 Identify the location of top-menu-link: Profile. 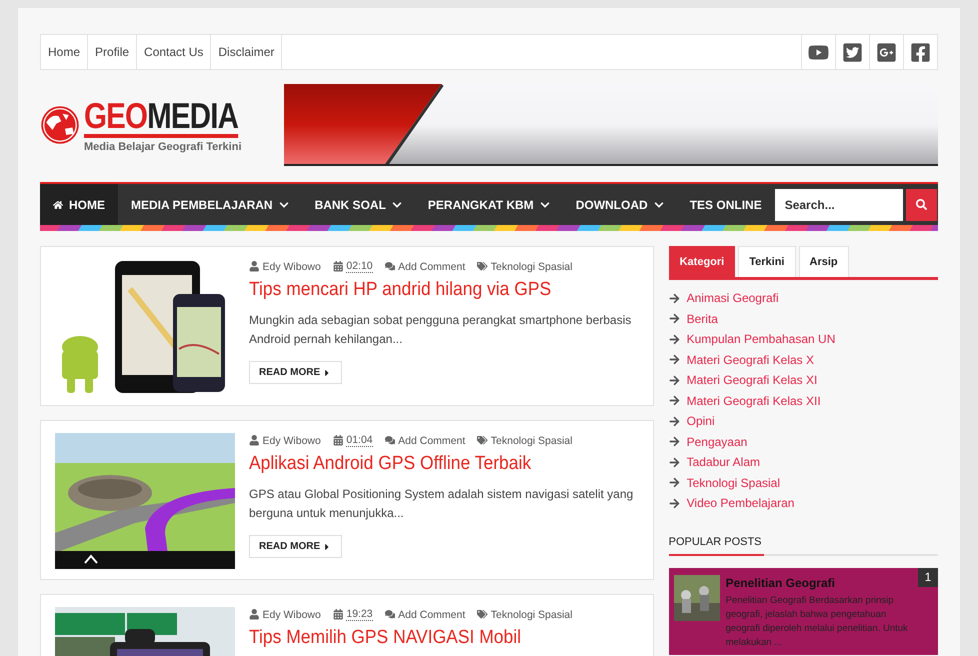
(113, 52).